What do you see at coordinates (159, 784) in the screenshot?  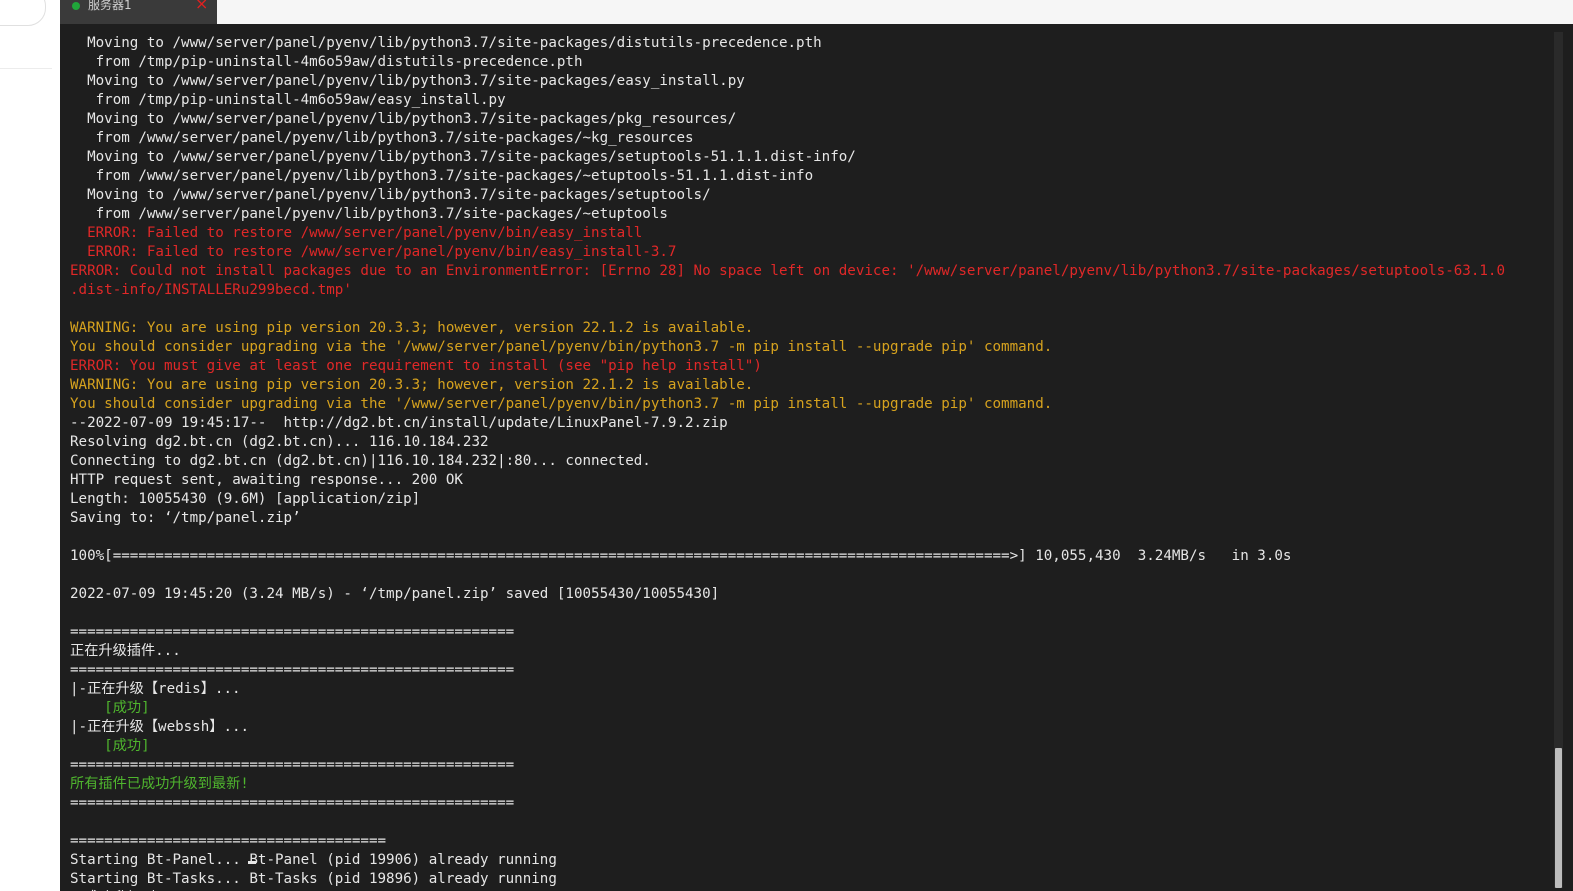 I see `terminal-line: 所有插件已成功升级到最新!` at bounding box center [159, 784].